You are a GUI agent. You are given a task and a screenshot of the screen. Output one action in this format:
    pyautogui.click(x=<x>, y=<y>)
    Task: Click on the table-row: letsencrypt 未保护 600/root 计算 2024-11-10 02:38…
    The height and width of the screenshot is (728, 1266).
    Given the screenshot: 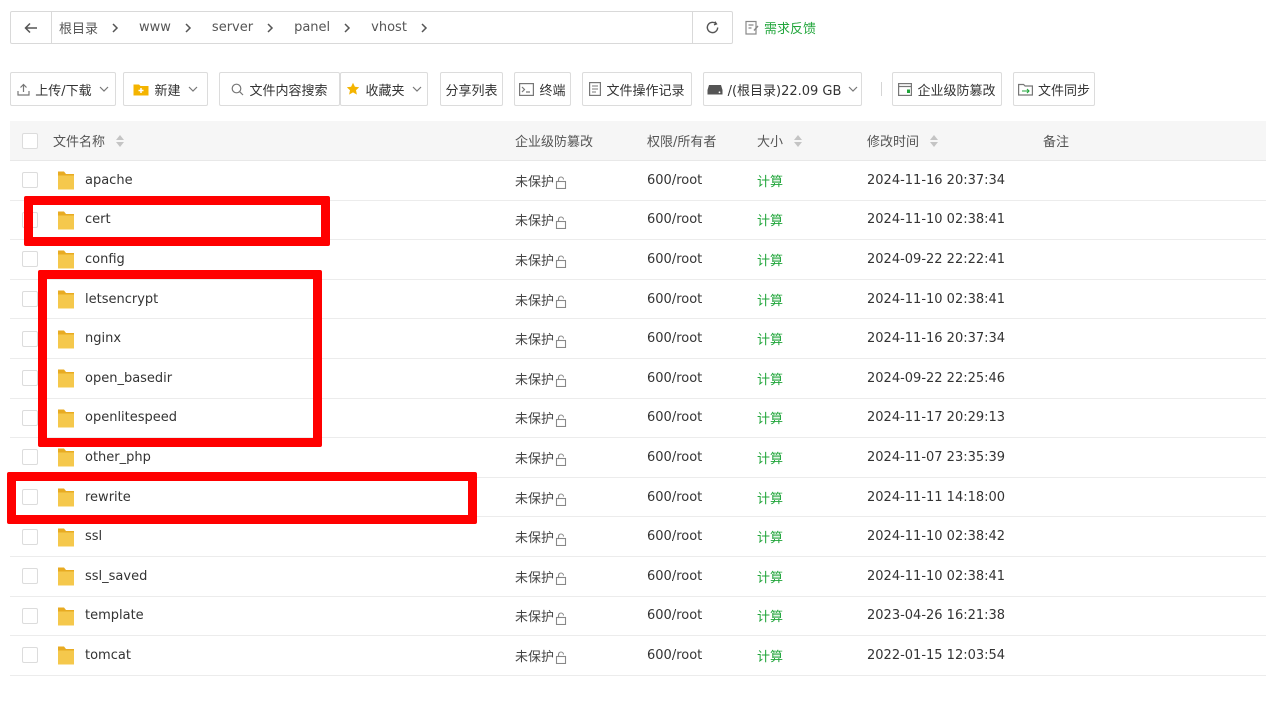 What is the action you would take?
    pyautogui.click(x=638, y=300)
    